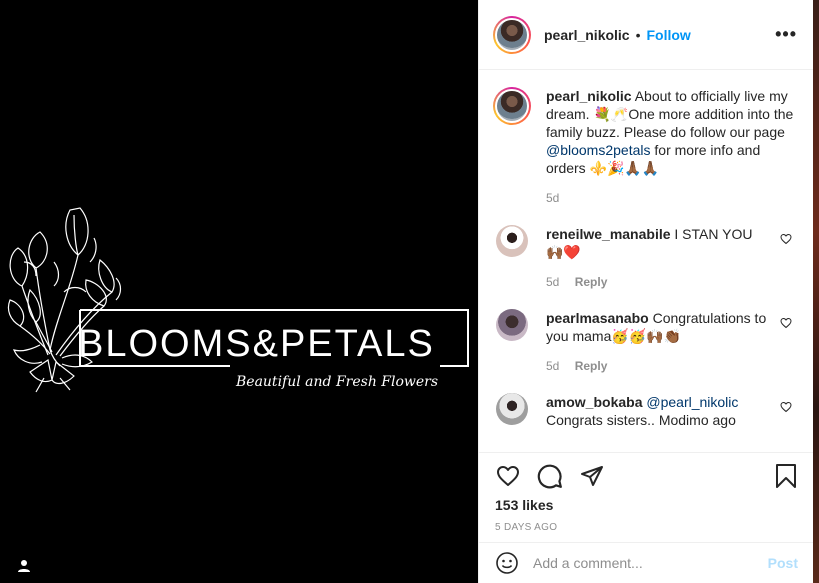 This screenshot has height=583, width=819. Describe the element at coordinates (646, 35) in the screenshot. I see `post-header: pearl_nikolic • Follow •••` at that location.